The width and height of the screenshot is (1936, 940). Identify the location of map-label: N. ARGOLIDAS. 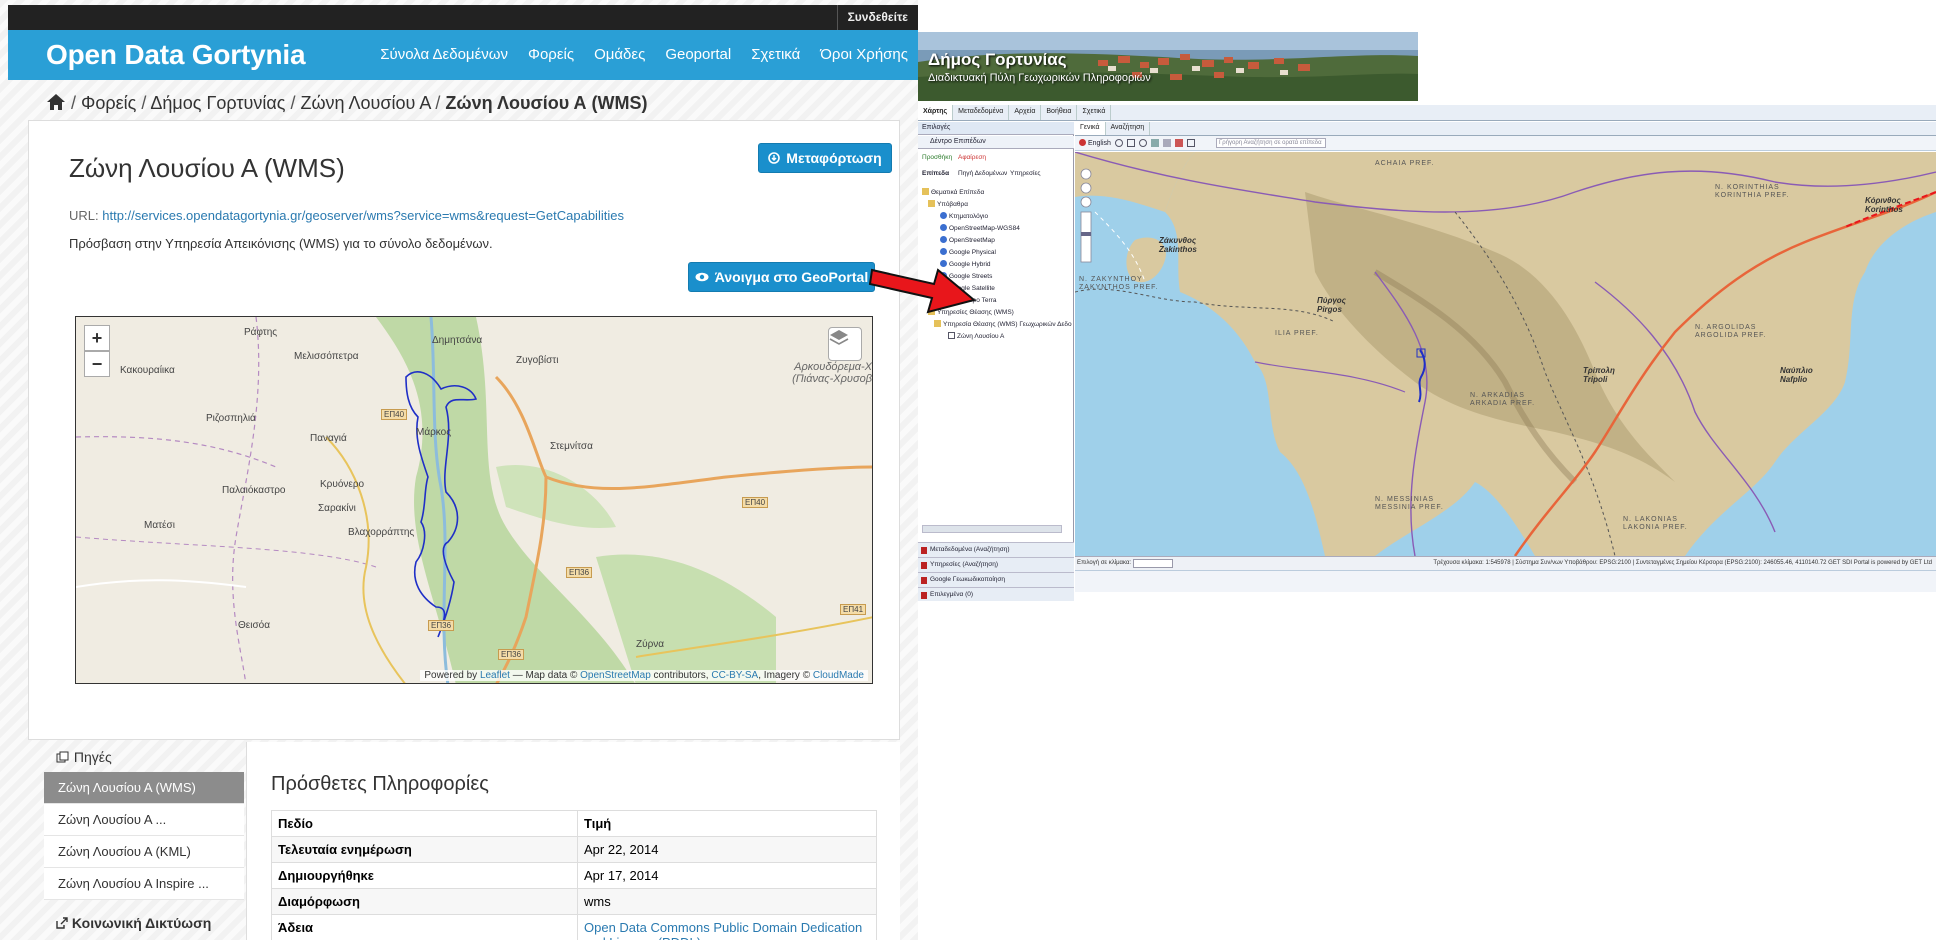
(1726, 327).